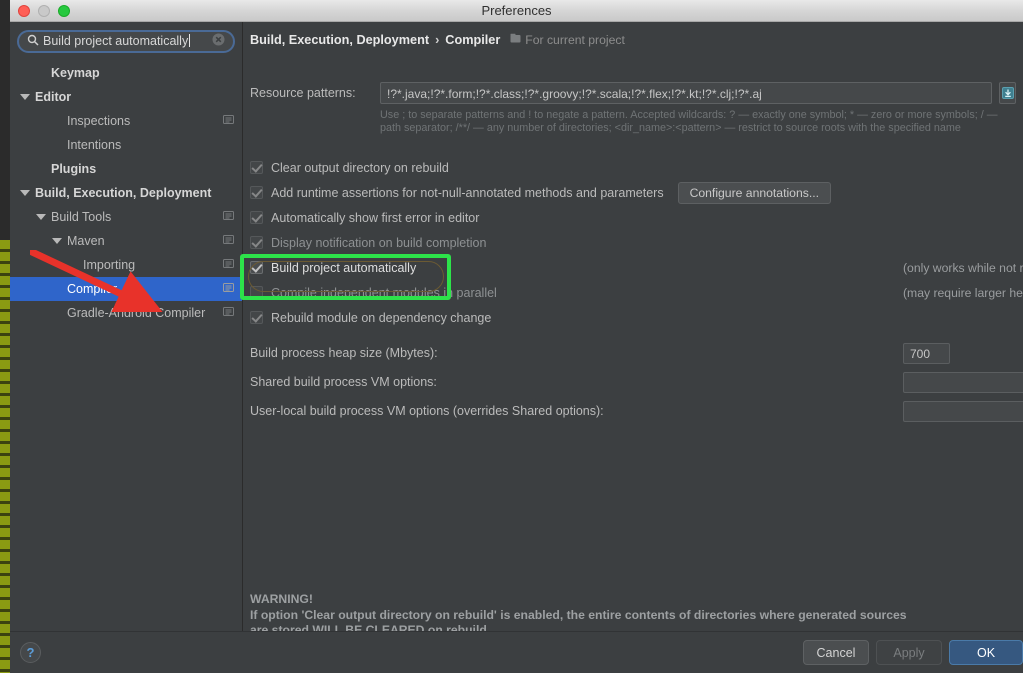 The width and height of the screenshot is (1023, 673). Describe the element at coordinates (86, 241) in the screenshot. I see `sidebar-item-label: Maven` at that location.